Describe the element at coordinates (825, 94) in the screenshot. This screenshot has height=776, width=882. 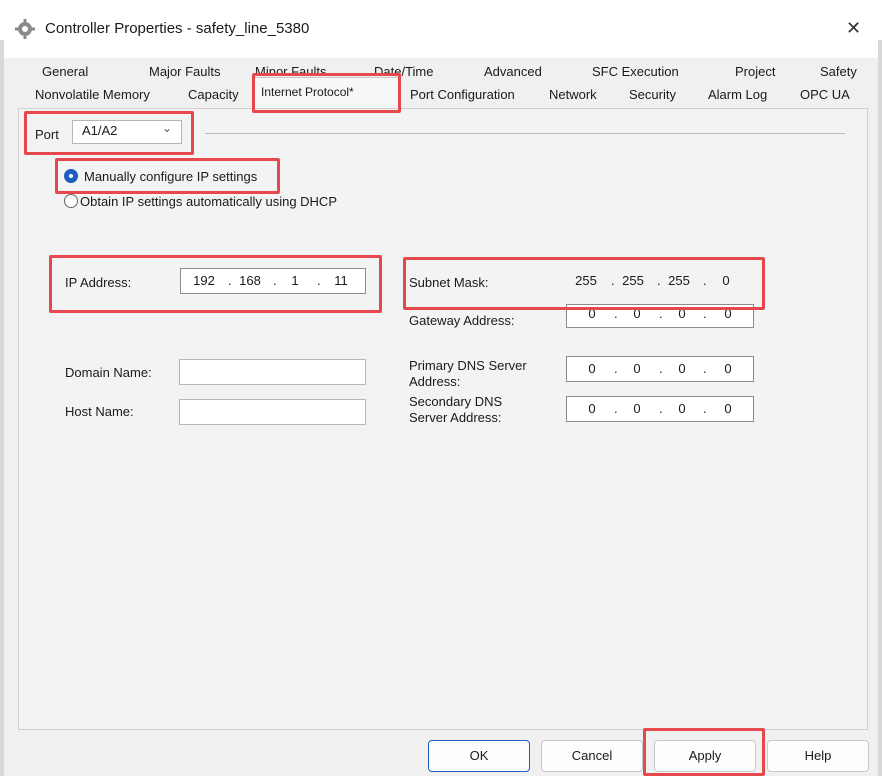
I see `tab-opc-ua: OPC UA` at that location.